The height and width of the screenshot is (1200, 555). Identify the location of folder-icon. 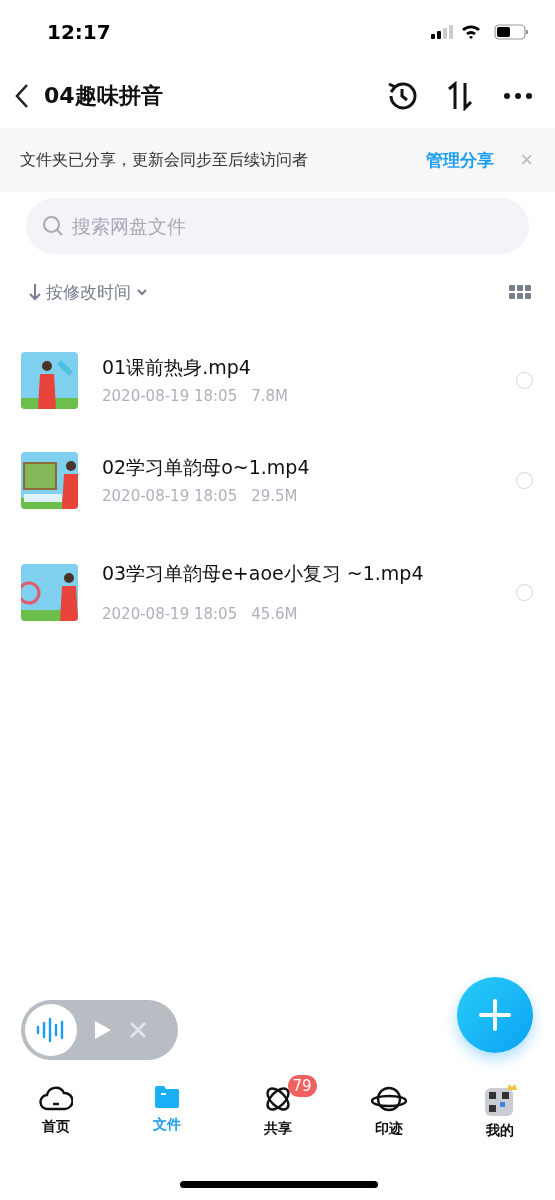
(166, 1097).